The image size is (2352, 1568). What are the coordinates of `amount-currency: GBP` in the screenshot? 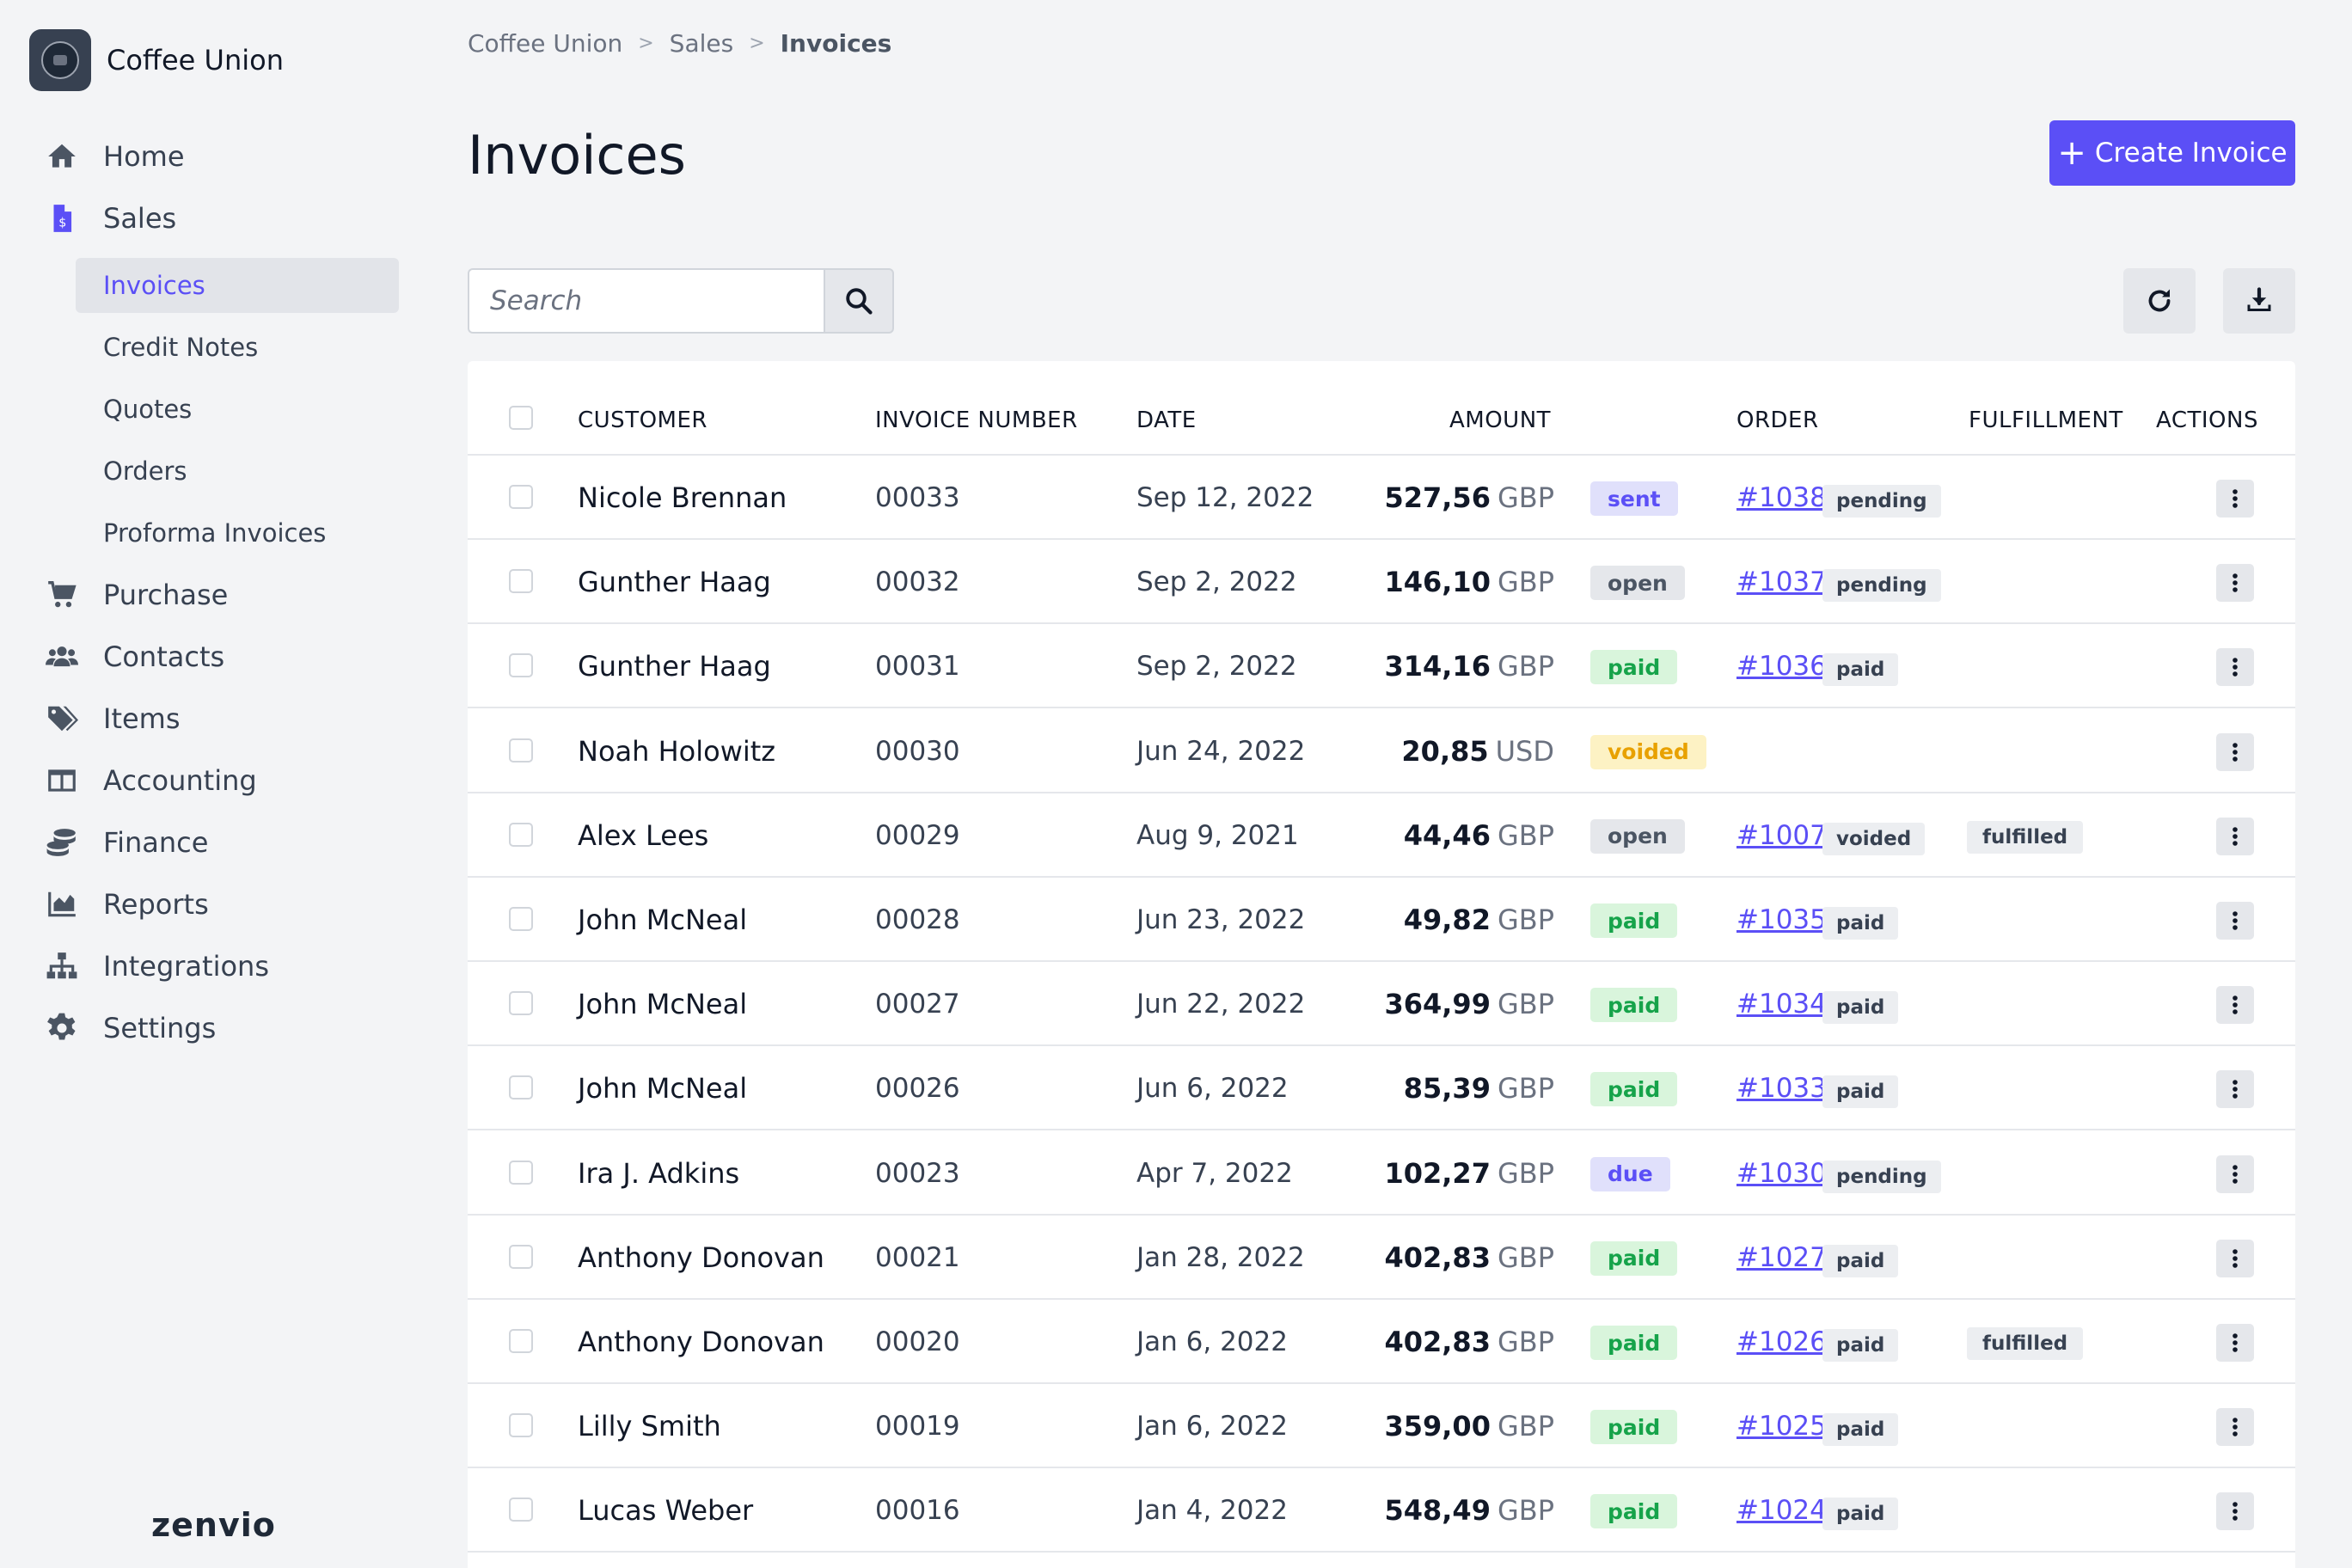 It's located at (1525, 1089).